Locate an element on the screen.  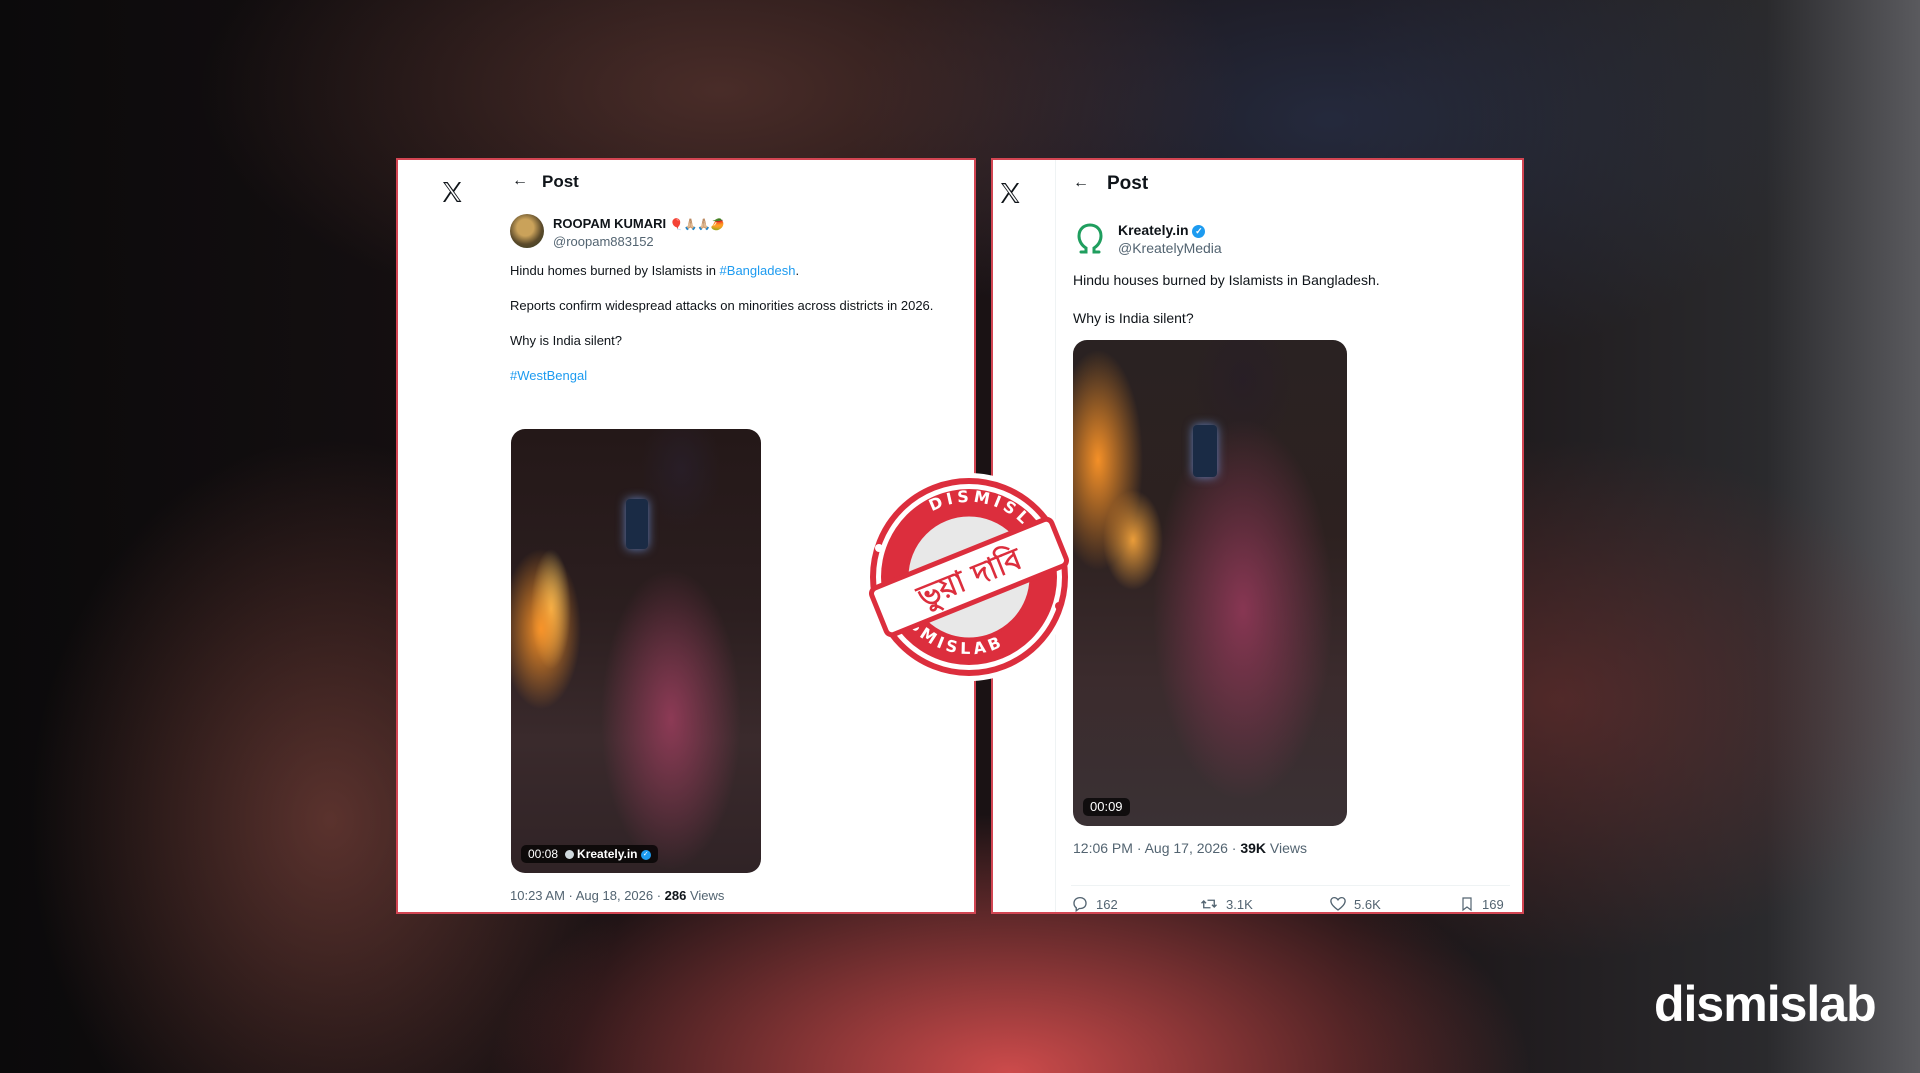
source-avatar-icon is located at coordinates (569, 855).